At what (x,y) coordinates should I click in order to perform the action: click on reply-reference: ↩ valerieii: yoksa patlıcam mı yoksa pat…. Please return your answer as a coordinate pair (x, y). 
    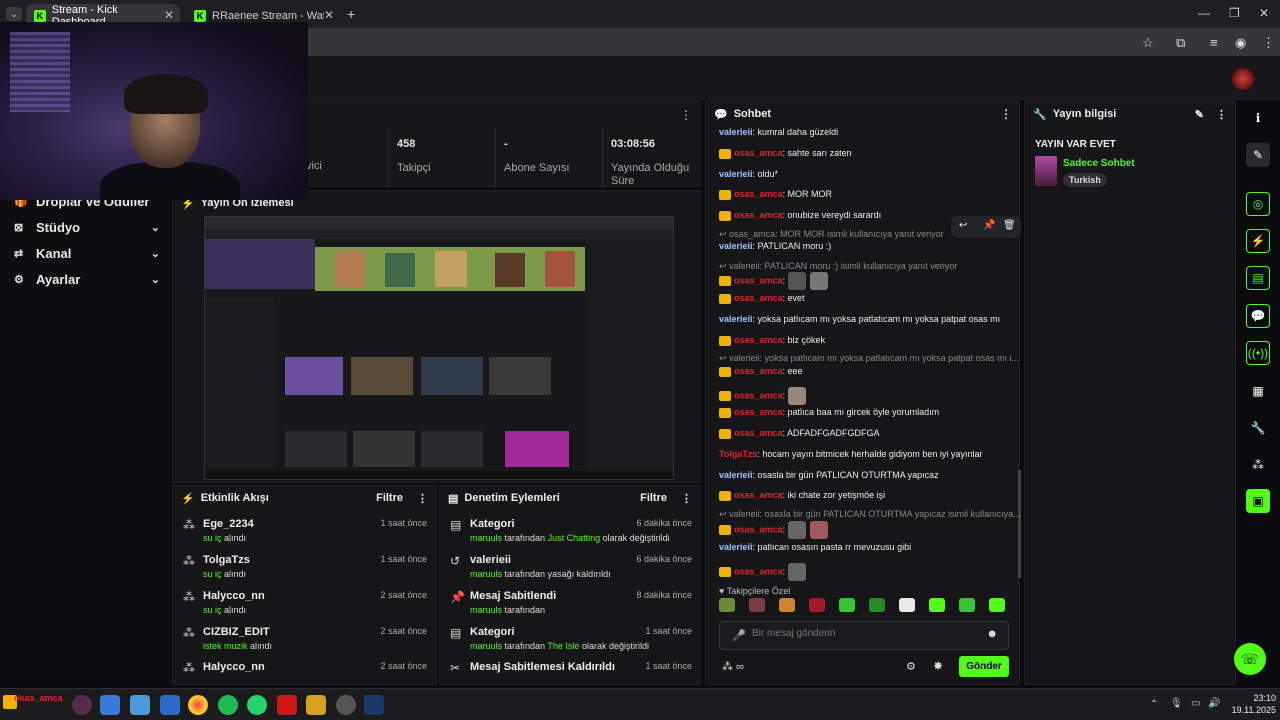
    Looking at the image, I should click on (869, 358).